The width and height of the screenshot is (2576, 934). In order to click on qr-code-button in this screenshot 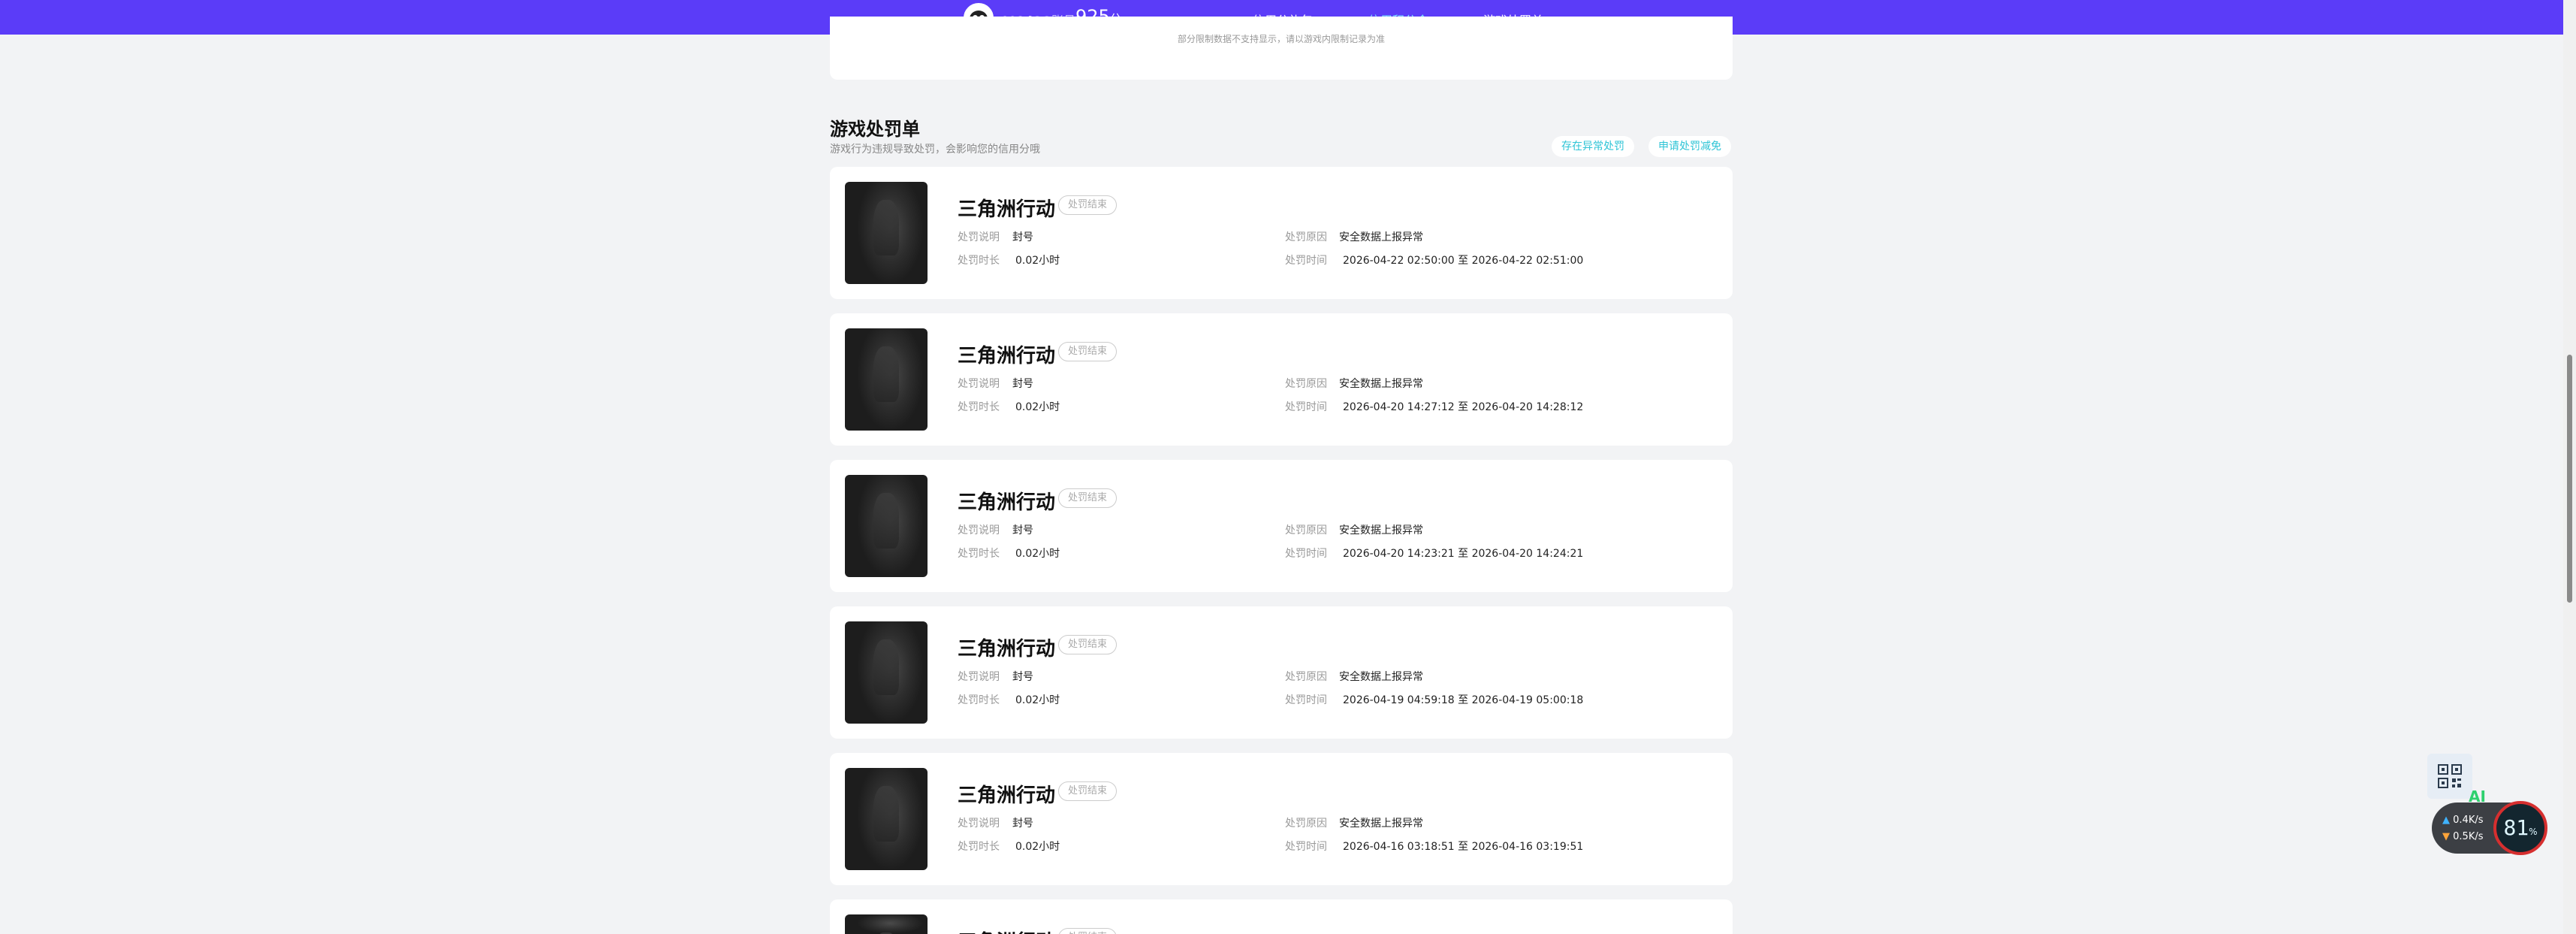, I will do `click(2449, 776)`.